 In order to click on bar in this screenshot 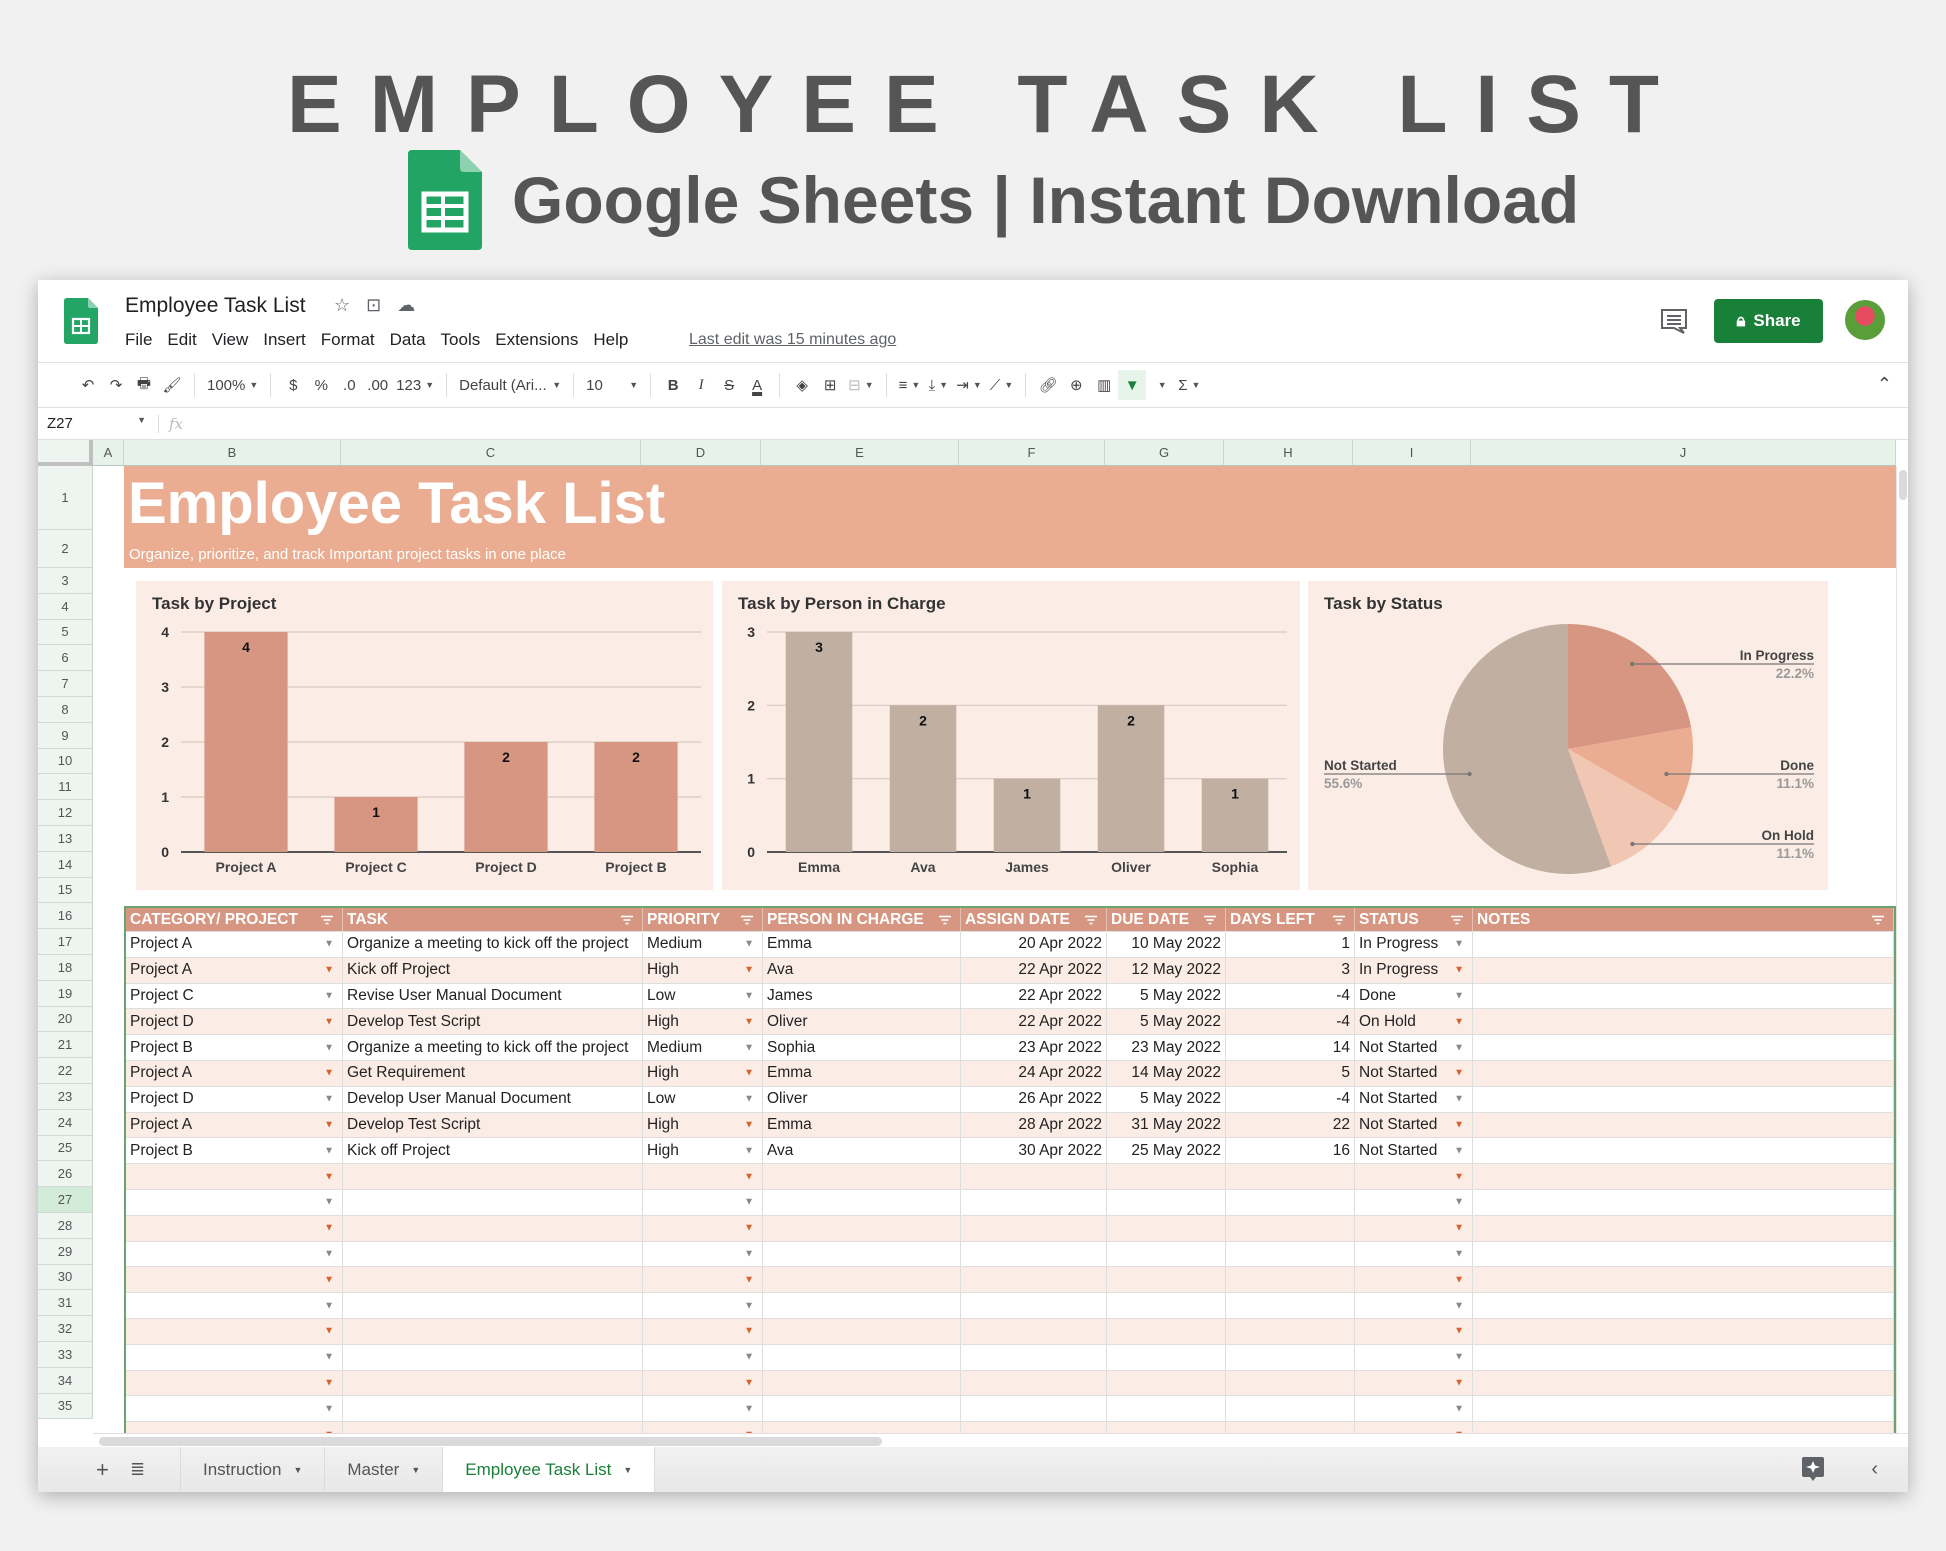, I will do `click(246, 742)`.